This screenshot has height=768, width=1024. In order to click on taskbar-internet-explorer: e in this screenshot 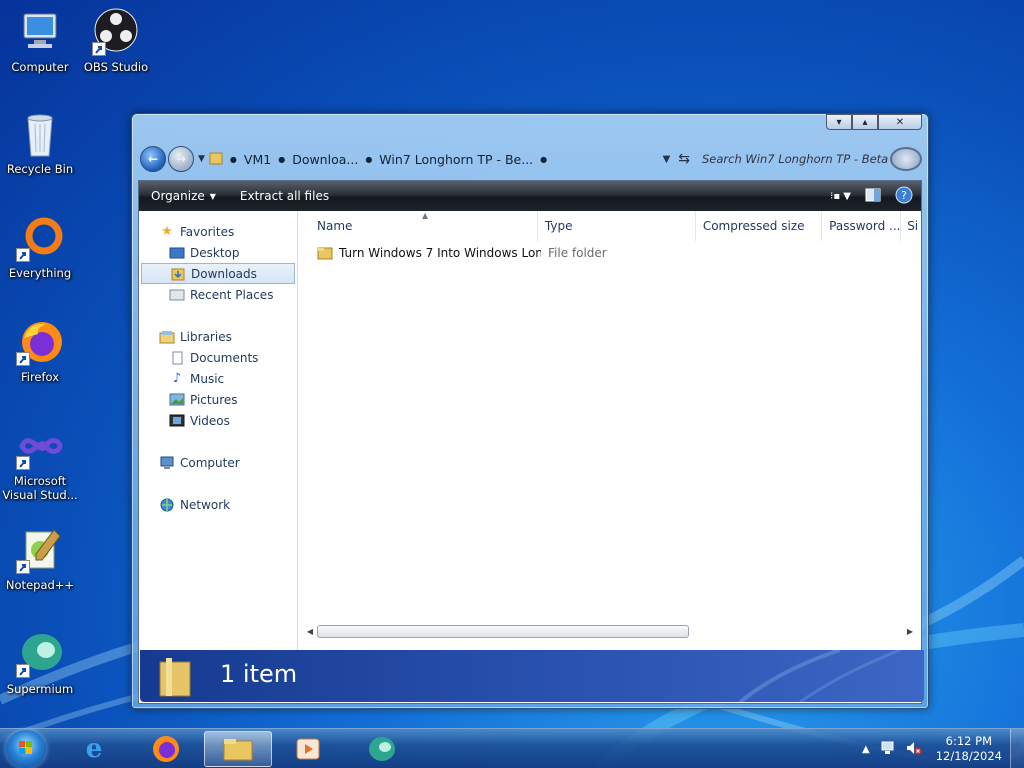, I will do `click(94, 749)`.